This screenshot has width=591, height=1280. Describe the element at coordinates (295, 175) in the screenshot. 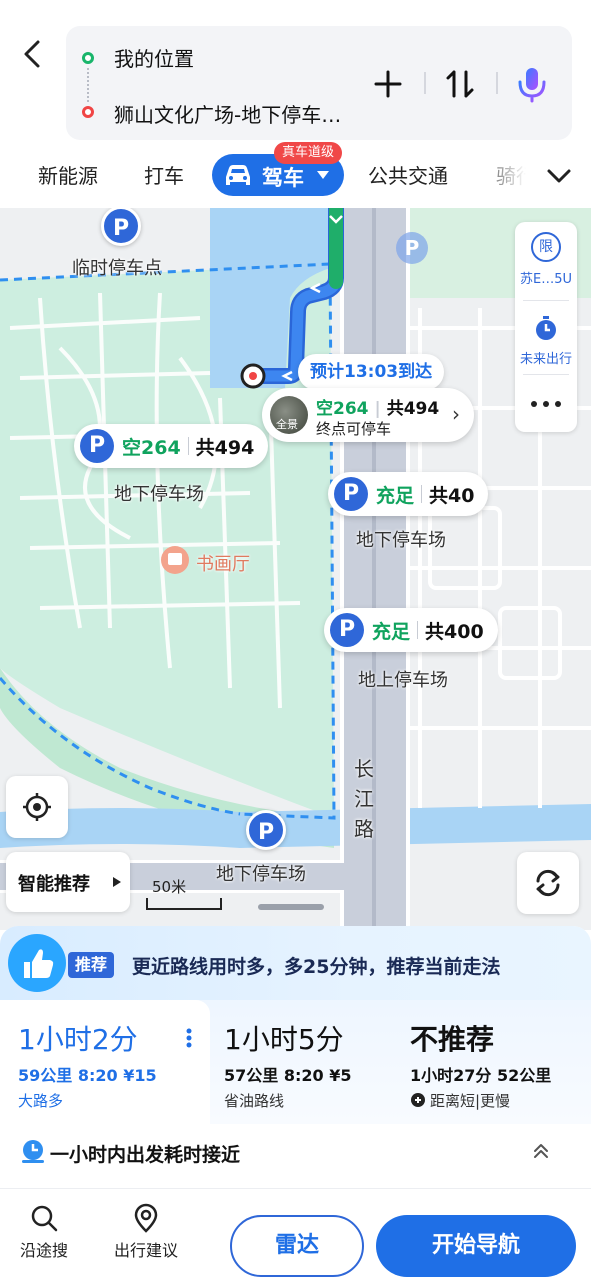

I see `travel-mode-tabs: 新能源 打车 驾车 真车道级 公共交通 骑行` at that location.